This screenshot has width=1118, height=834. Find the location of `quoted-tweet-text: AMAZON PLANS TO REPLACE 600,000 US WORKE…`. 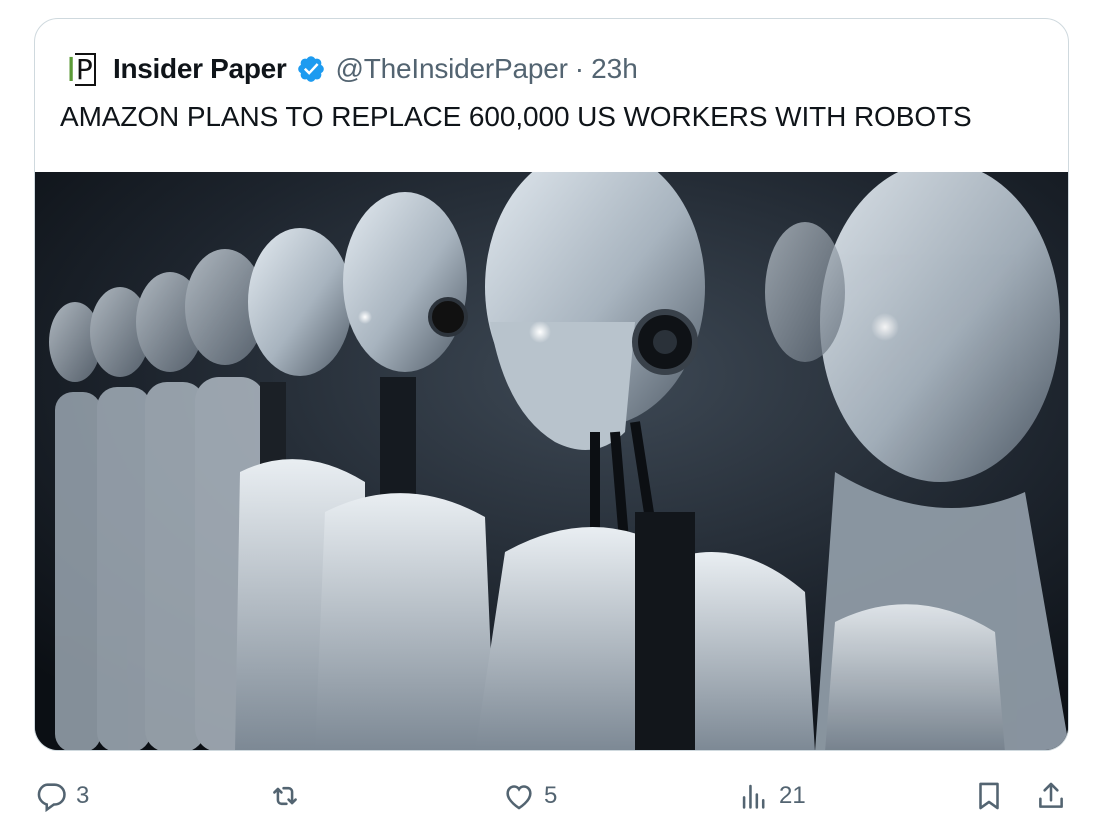

quoted-tweet-text: AMAZON PLANS TO REPLACE 600,000 US WORKE… is located at coordinates (516, 116).